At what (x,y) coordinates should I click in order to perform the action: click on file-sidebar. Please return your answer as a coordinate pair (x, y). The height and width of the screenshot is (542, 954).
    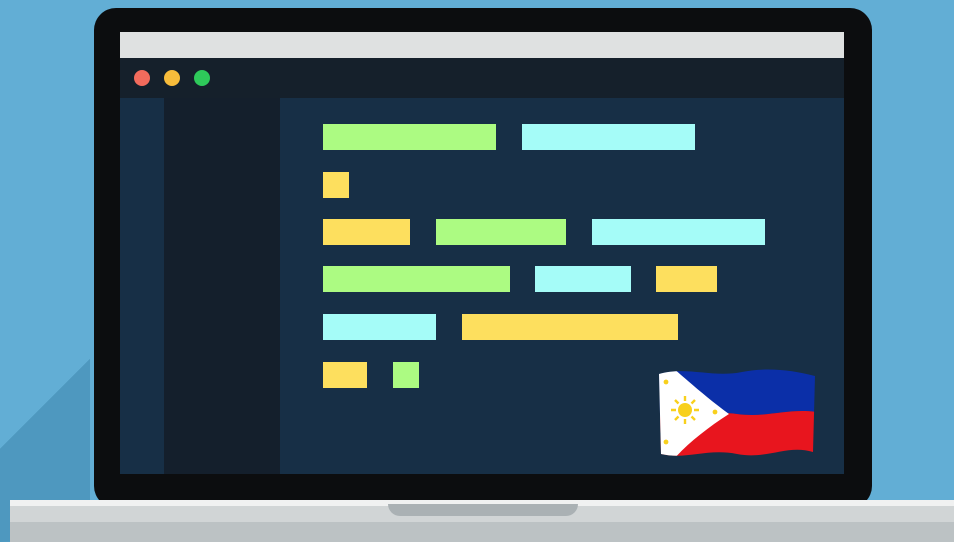
    Looking at the image, I should click on (222, 286).